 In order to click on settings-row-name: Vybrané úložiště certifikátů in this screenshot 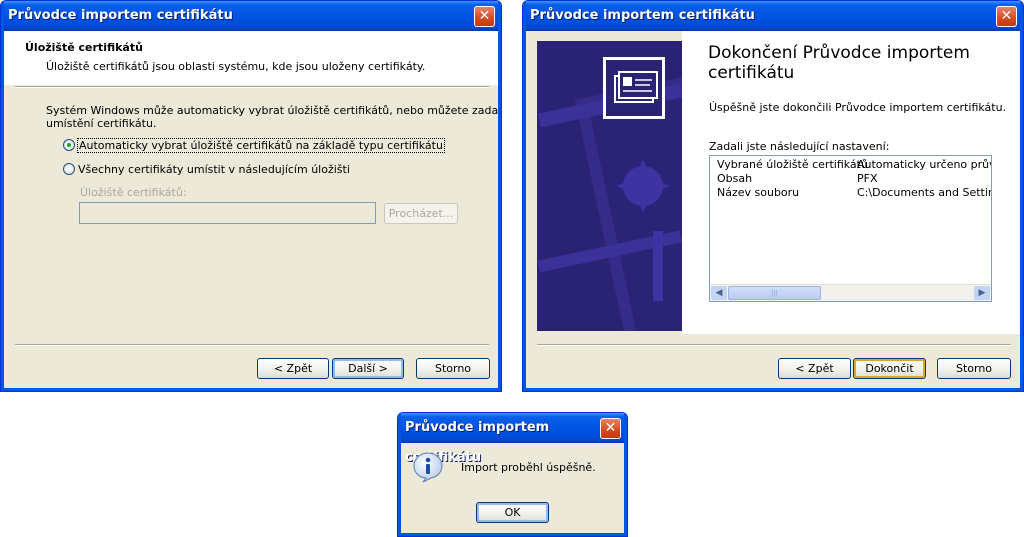, I will do `click(792, 164)`.